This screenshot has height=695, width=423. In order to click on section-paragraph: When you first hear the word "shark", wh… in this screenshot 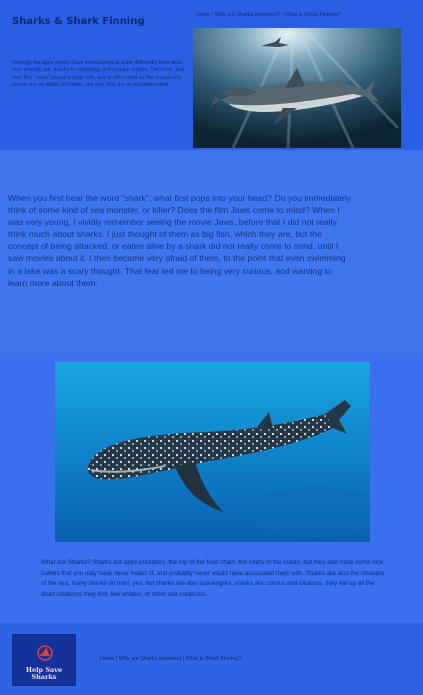, I will do `click(179, 240)`.